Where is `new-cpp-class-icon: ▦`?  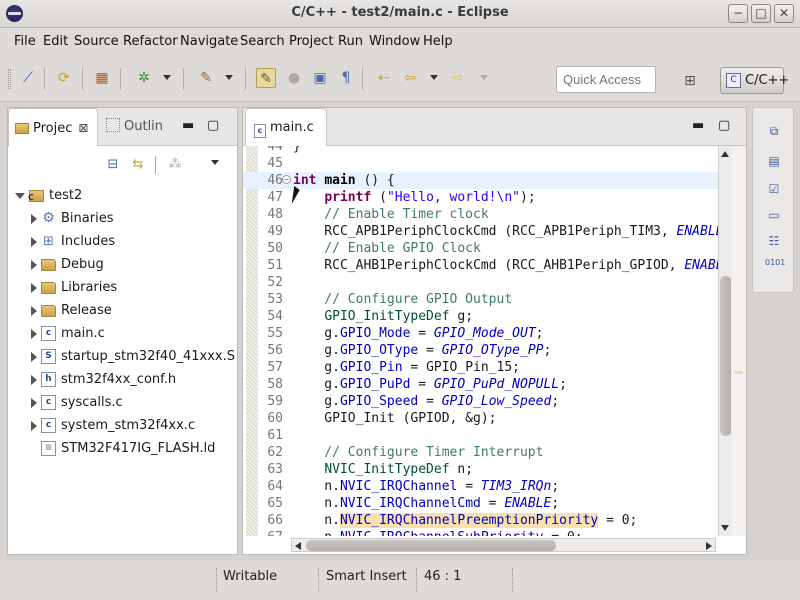
new-cpp-class-icon: ▦ is located at coordinates (102, 78).